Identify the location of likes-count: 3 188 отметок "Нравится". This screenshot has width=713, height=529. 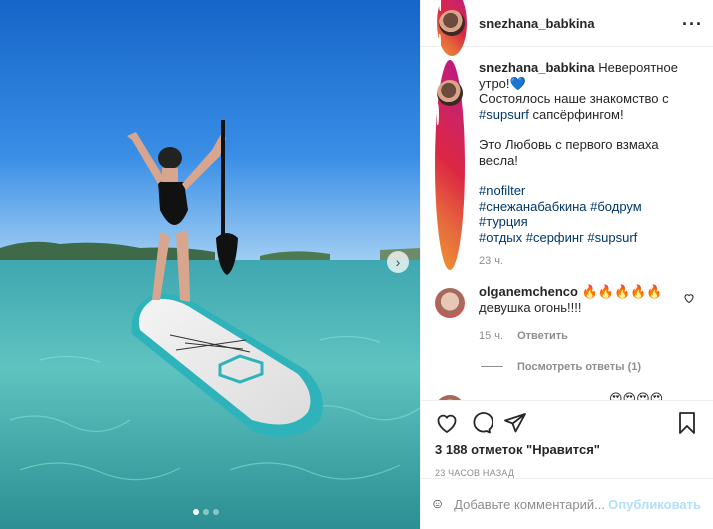
(567, 449).